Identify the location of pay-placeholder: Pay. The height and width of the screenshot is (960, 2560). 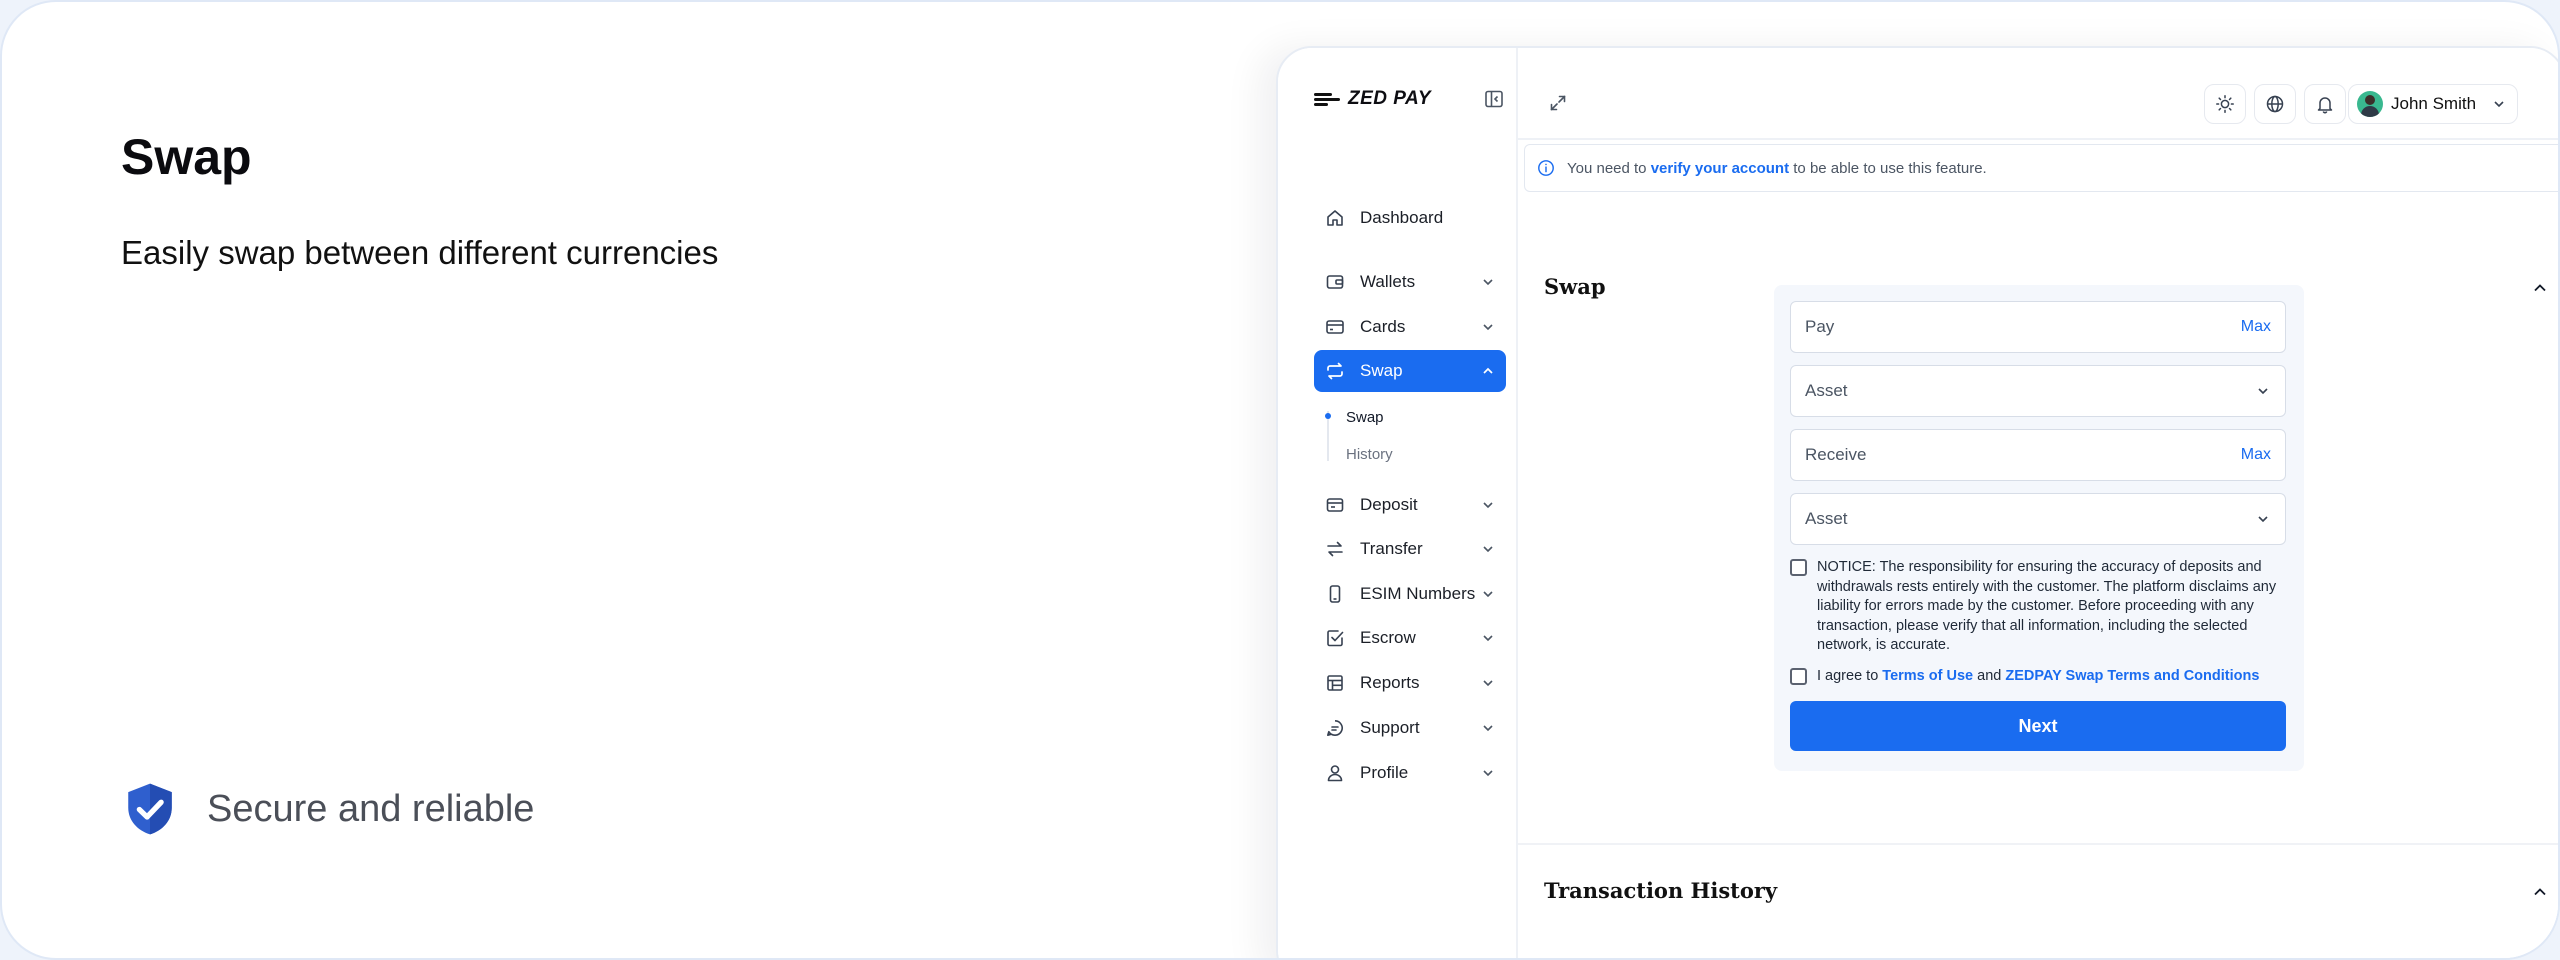
(1820, 326).